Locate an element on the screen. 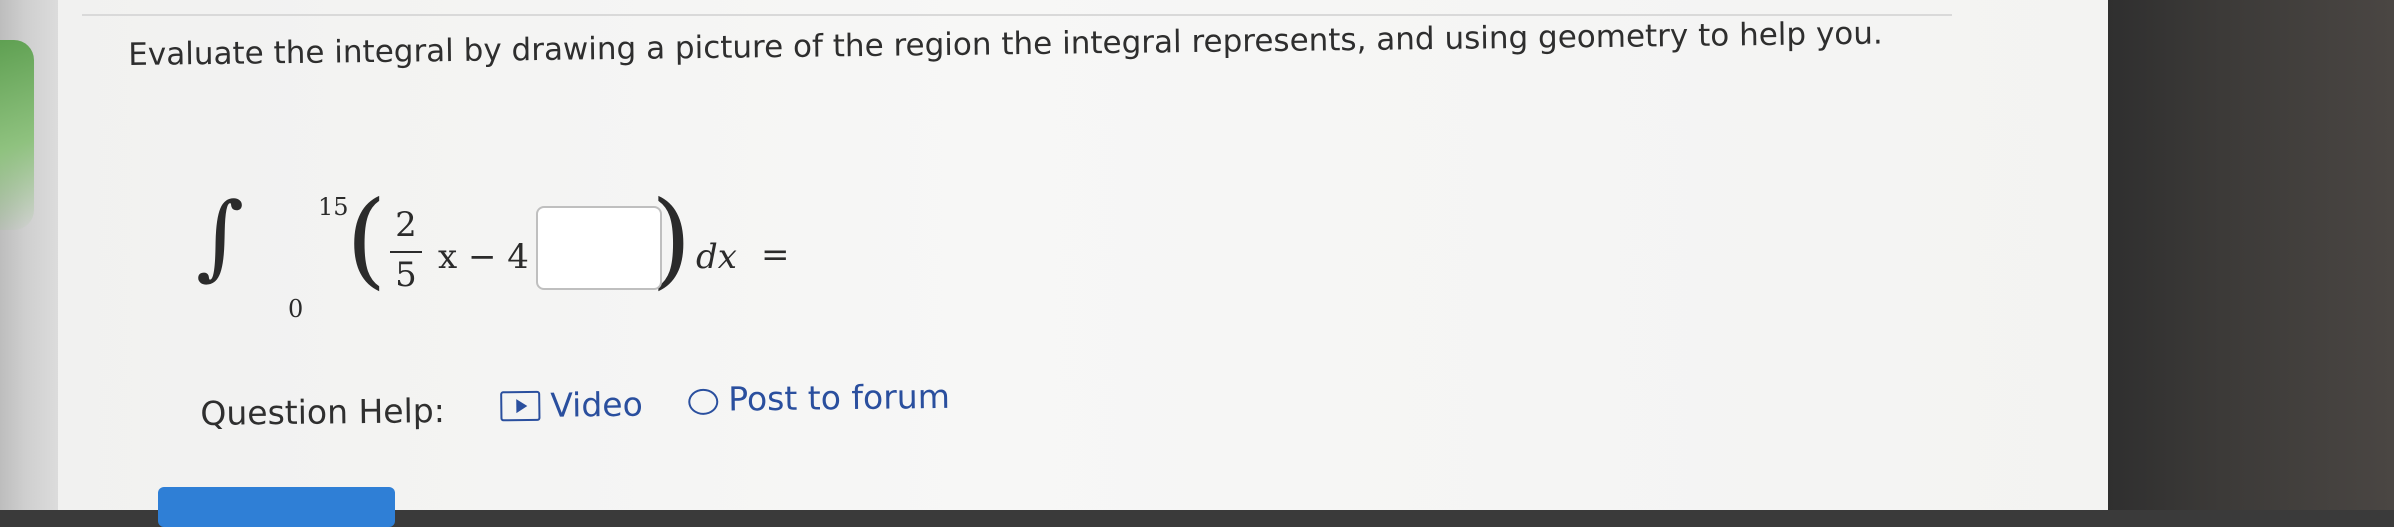  integral-lower-limit: 0 is located at coordinates (296, 309).